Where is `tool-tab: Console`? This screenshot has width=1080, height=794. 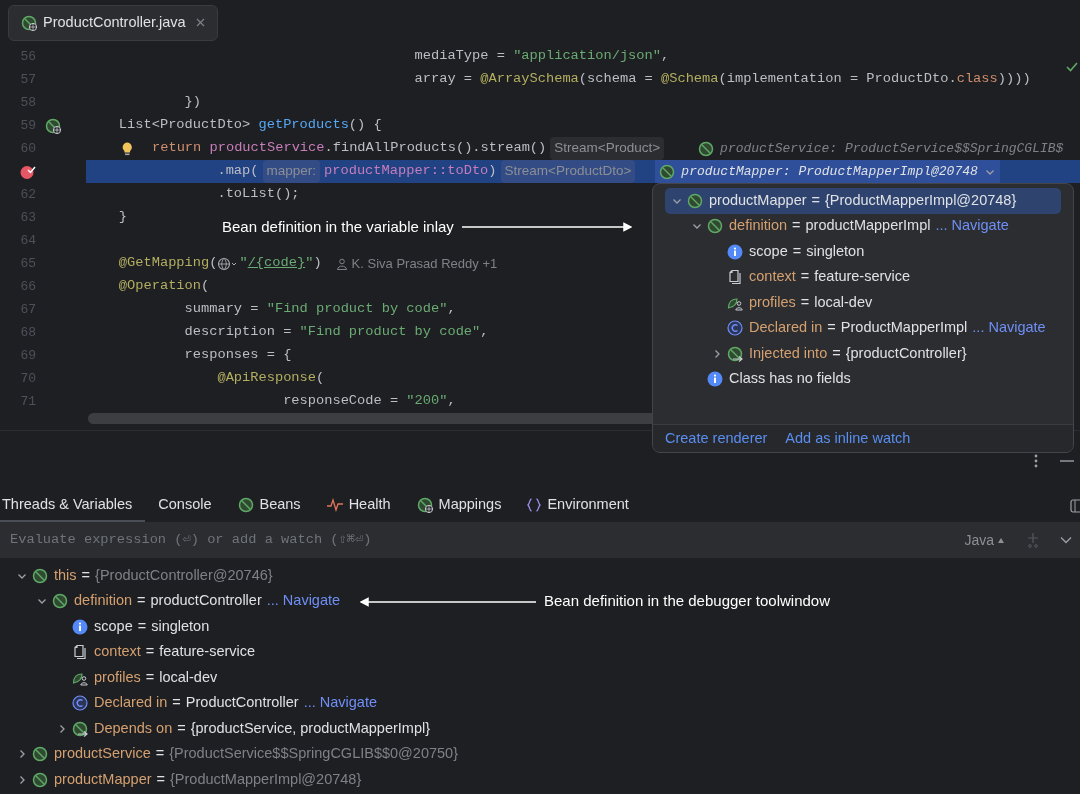 tool-tab: Console is located at coordinates (185, 506).